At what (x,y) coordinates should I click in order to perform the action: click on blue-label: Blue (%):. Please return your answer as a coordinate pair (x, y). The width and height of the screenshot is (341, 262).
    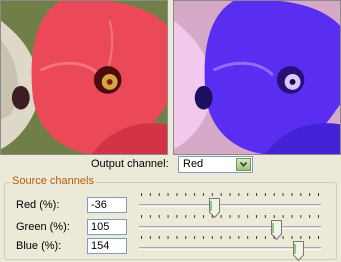
    Looking at the image, I should click on (39, 246).